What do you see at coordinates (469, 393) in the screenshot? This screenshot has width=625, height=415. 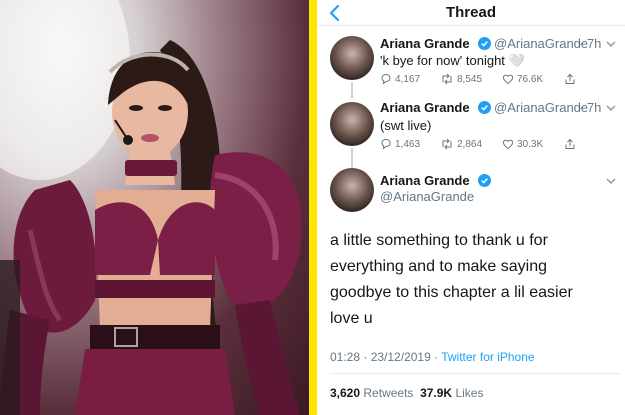 I see `likes-label: Likes` at bounding box center [469, 393].